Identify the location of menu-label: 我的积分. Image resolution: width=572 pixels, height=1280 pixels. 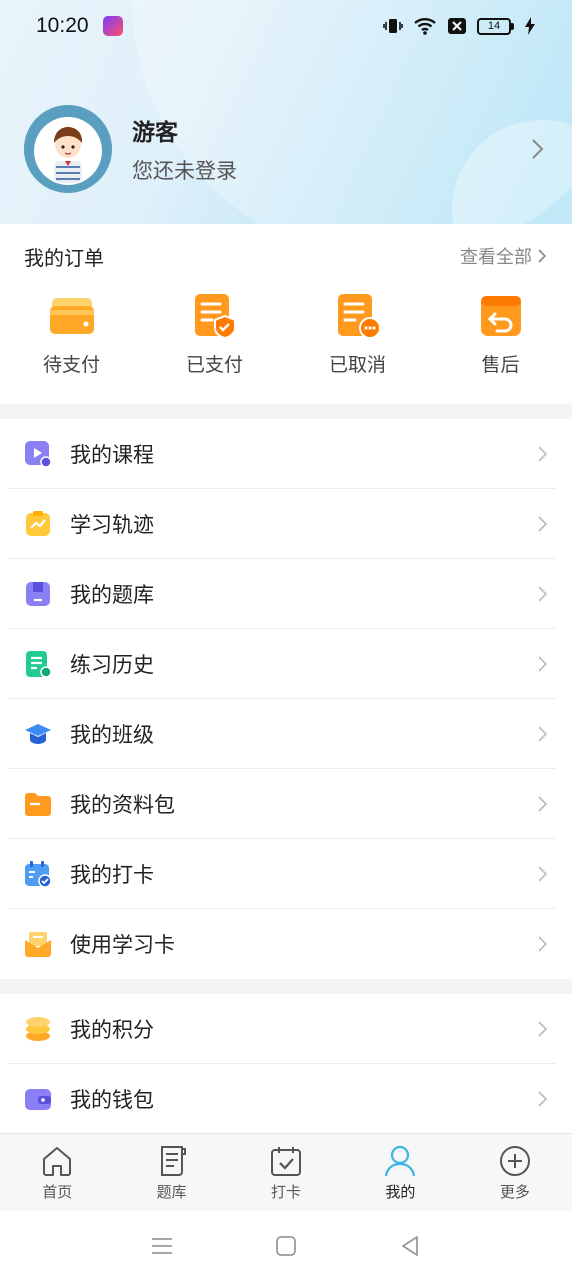
(112, 1030).